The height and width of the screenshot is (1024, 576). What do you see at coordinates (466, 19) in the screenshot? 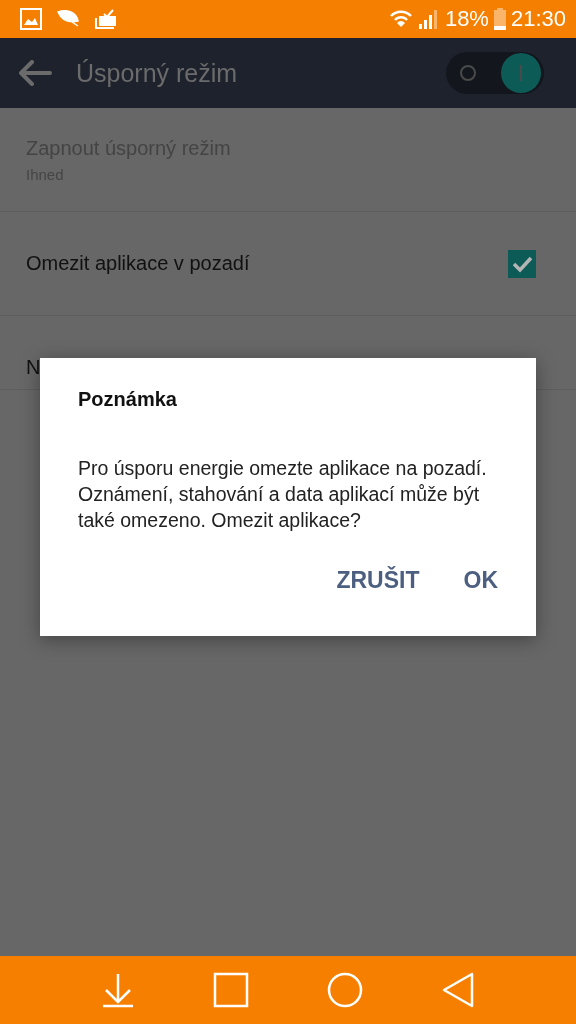
I see `battery-percent: 18%` at bounding box center [466, 19].